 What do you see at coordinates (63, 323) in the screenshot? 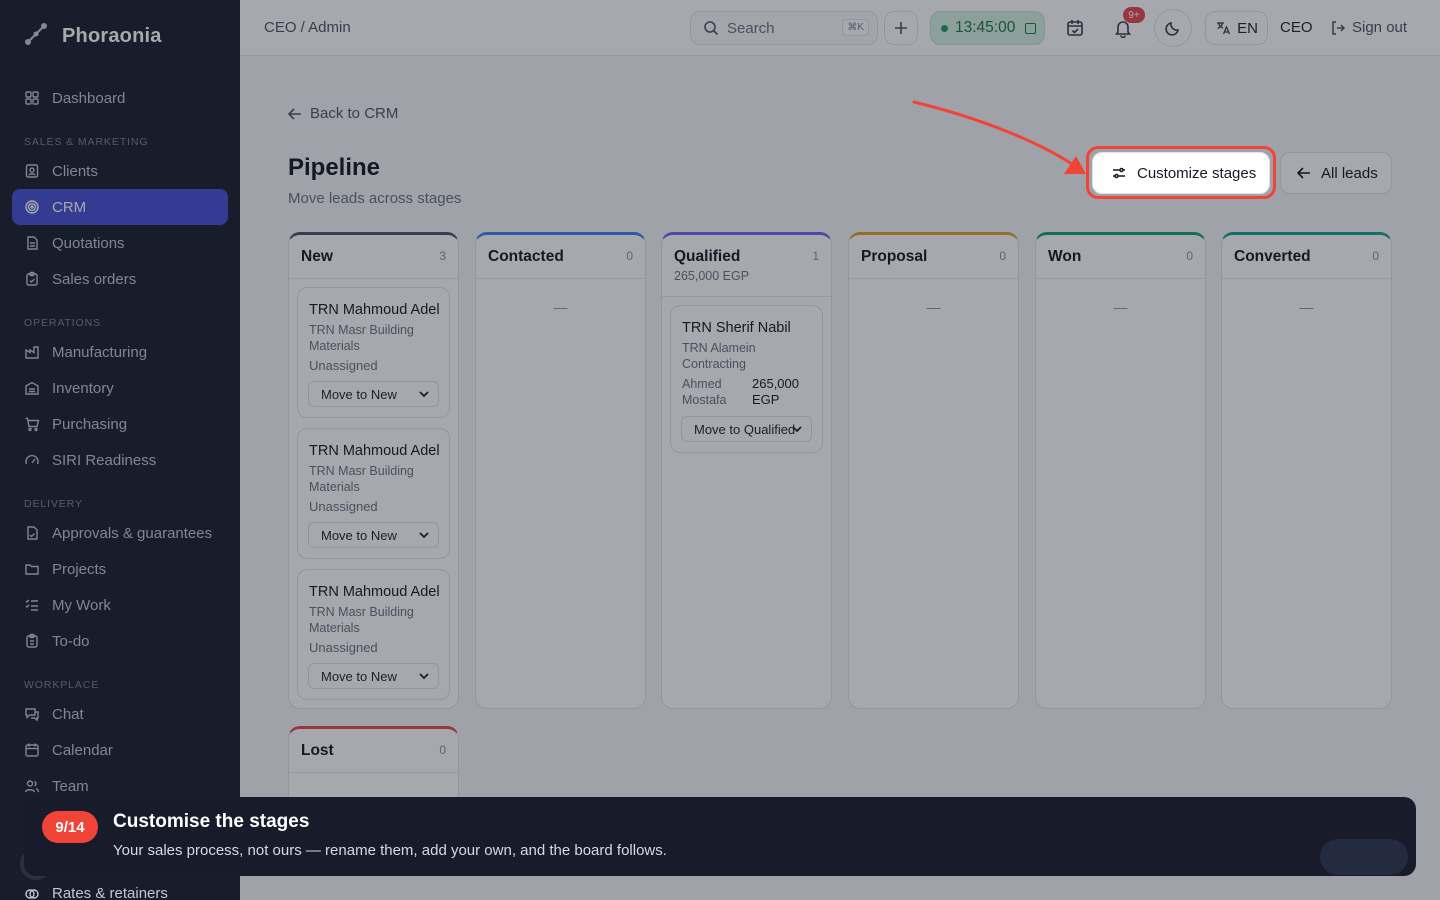
I see `section-label-operations: OPERATIONS` at bounding box center [63, 323].